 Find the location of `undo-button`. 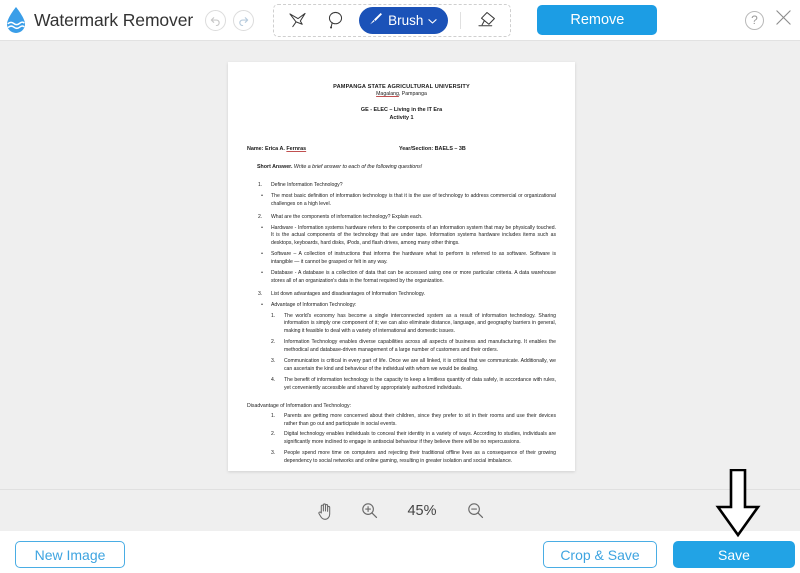

undo-button is located at coordinates (216, 20).